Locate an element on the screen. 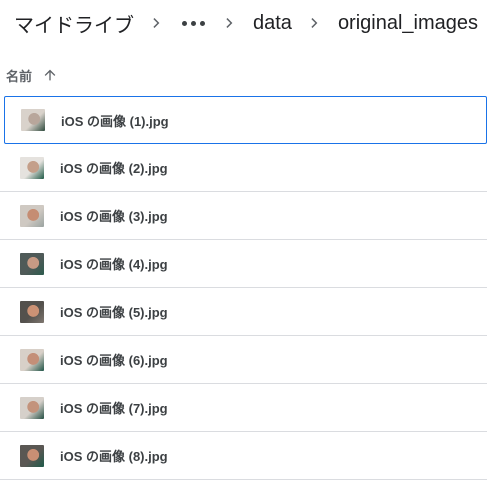  file-row: iOS の画像 (2).jpg is located at coordinates (243, 168).